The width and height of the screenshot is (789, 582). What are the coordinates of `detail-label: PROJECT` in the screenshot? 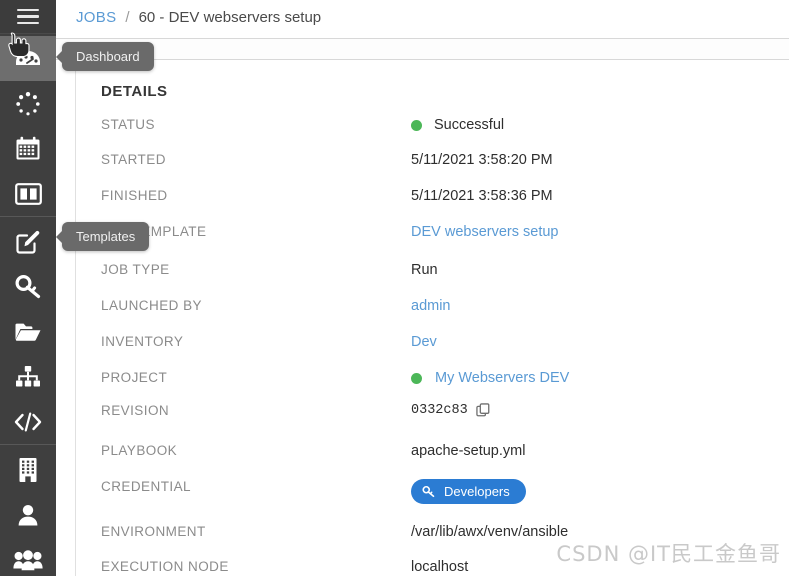 It's located at (134, 377).